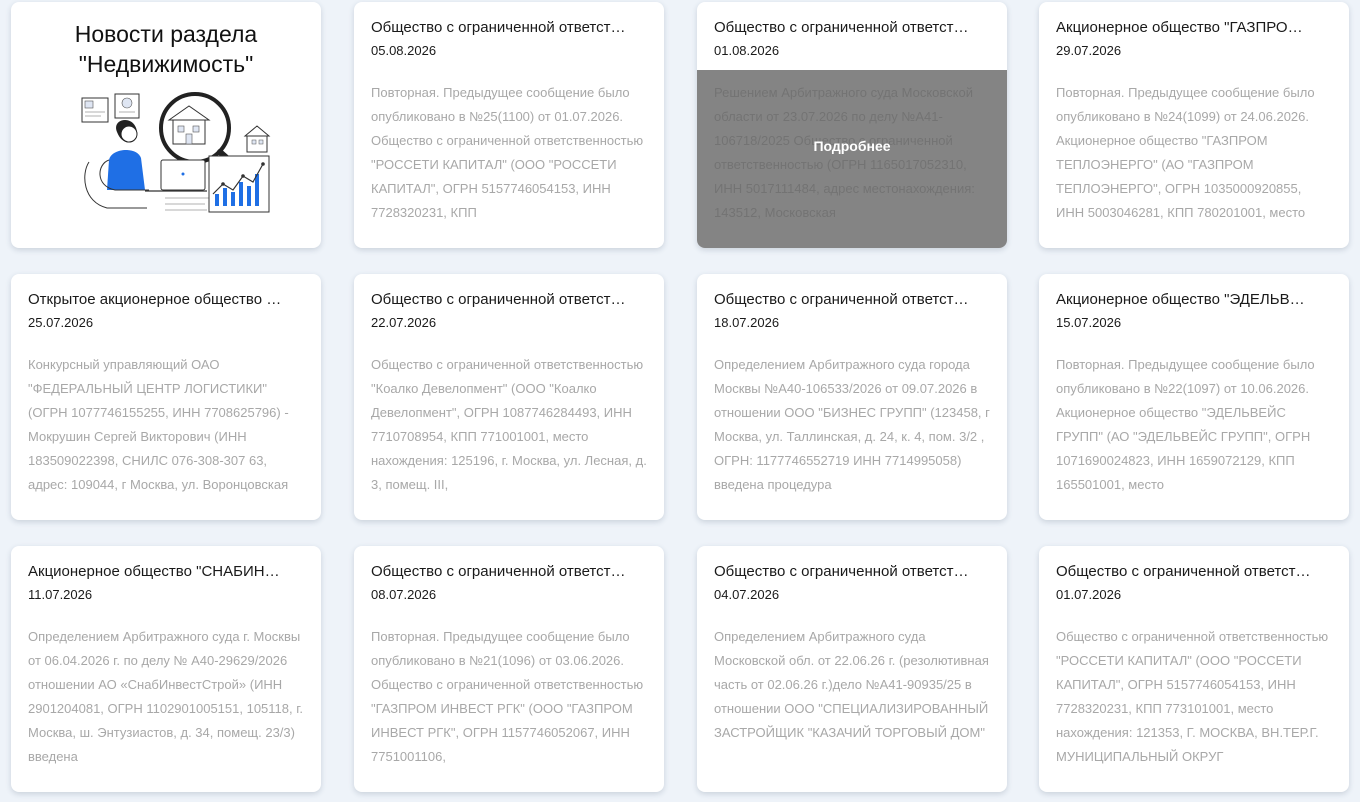  I want to click on section-title-line1: Новости раздела, so click(166, 34).